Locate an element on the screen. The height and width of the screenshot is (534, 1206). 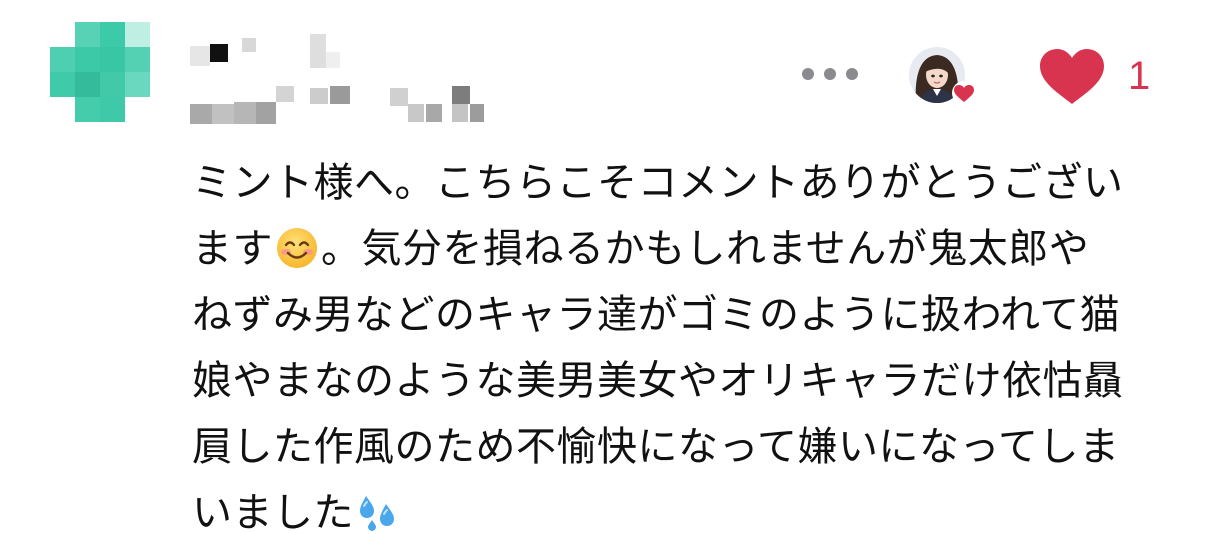
ellipsis-icon is located at coordinates (830, 74).